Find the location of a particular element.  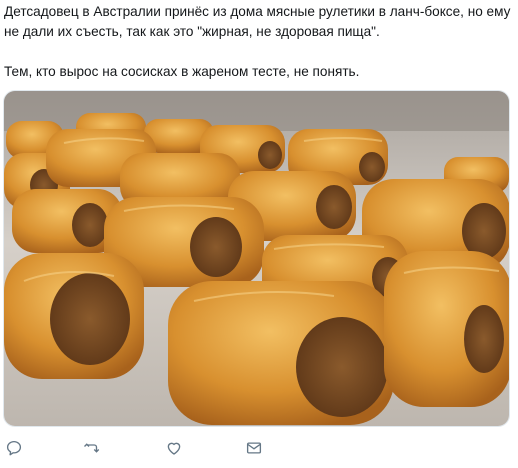

message-button is located at coordinates (254, 448).